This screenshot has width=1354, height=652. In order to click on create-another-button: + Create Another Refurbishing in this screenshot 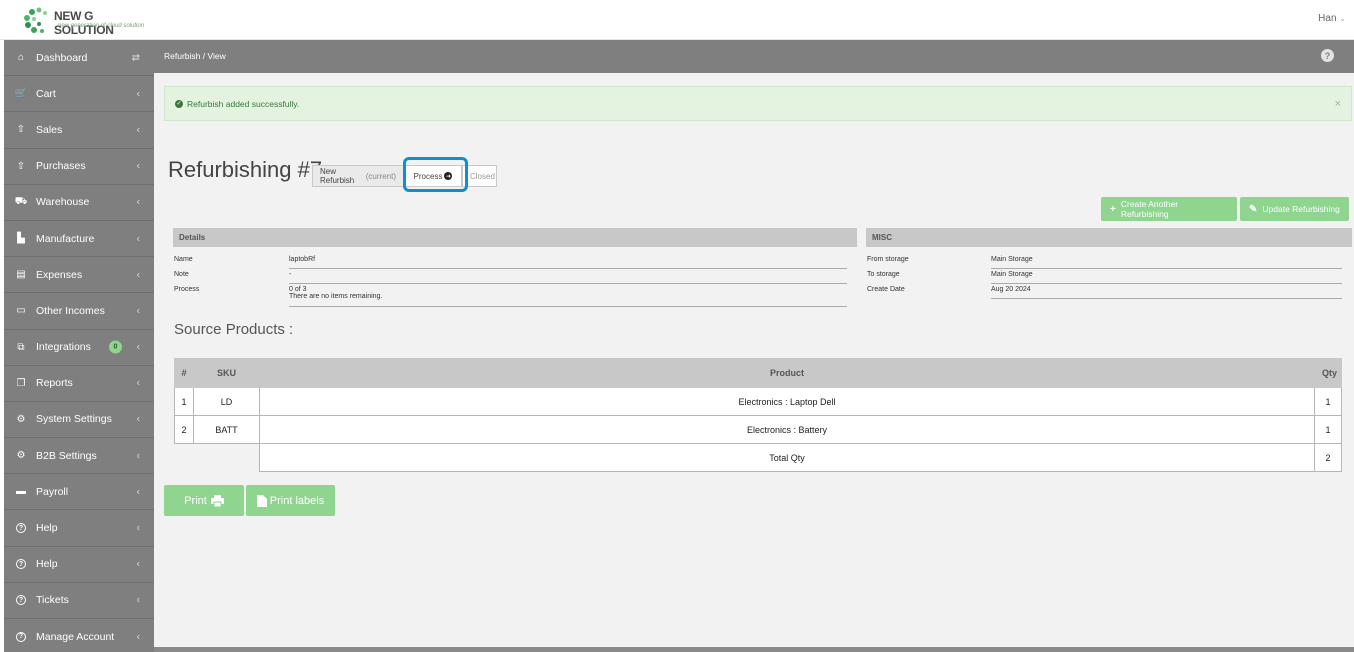, I will do `click(1169, 209)`.